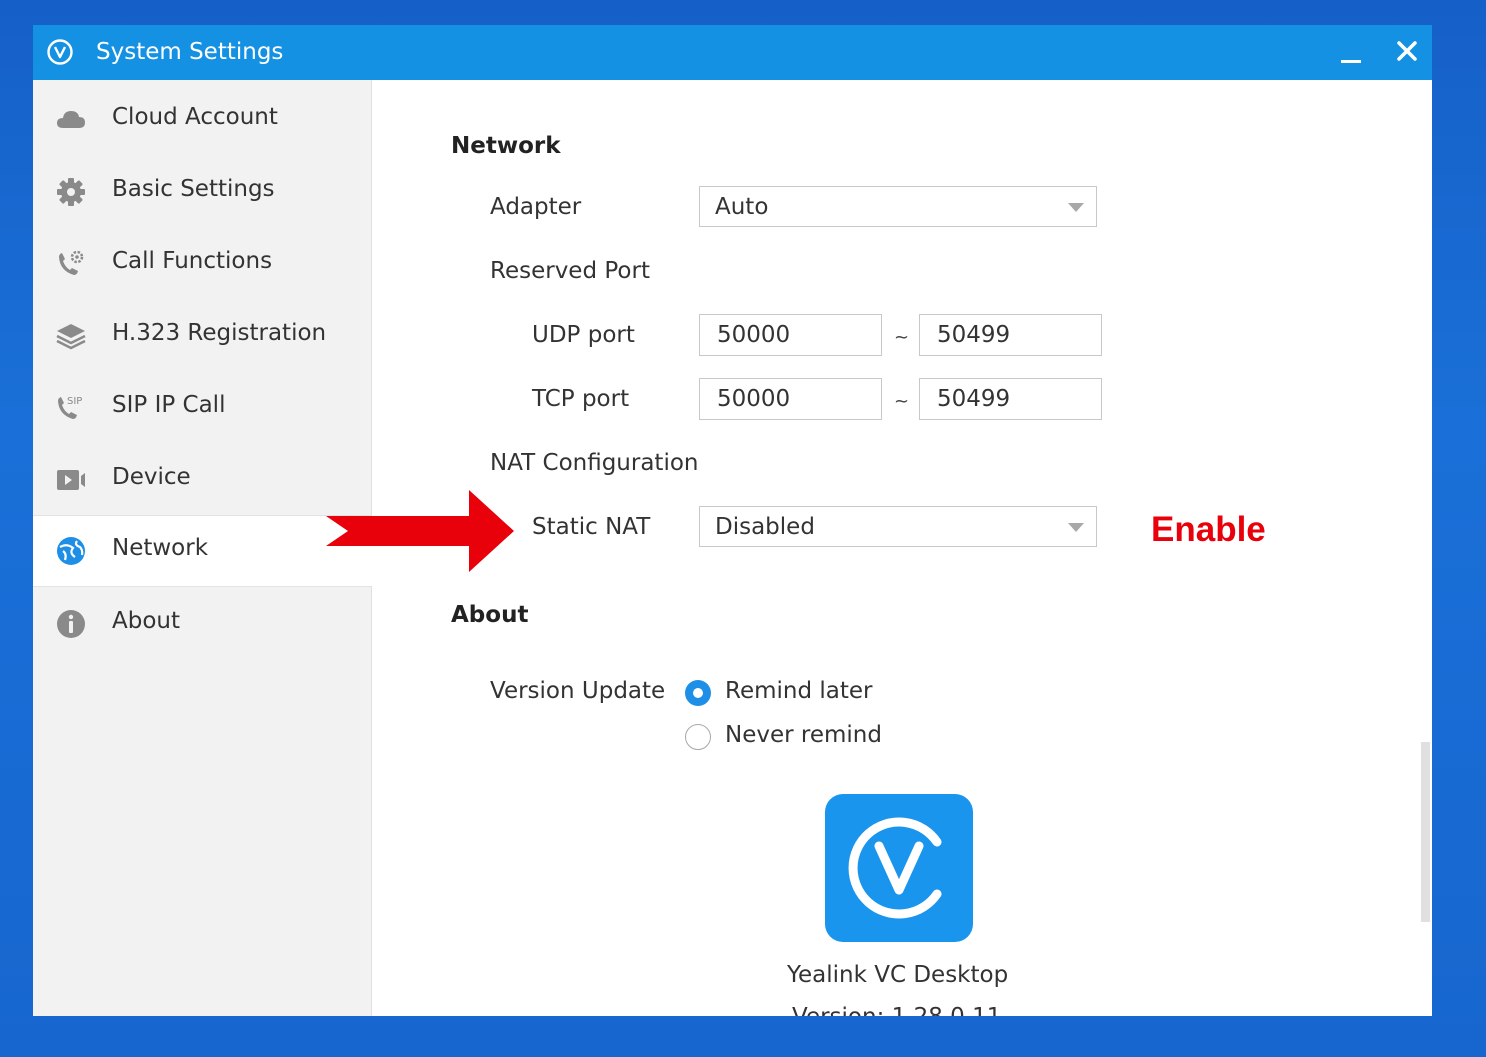 The width and height of the screenshot is (1486, 1057). What do you see at coordinates (74, 401) in the screenshot?
I see `svg-text: SIP` at bounding box center [74, 401].